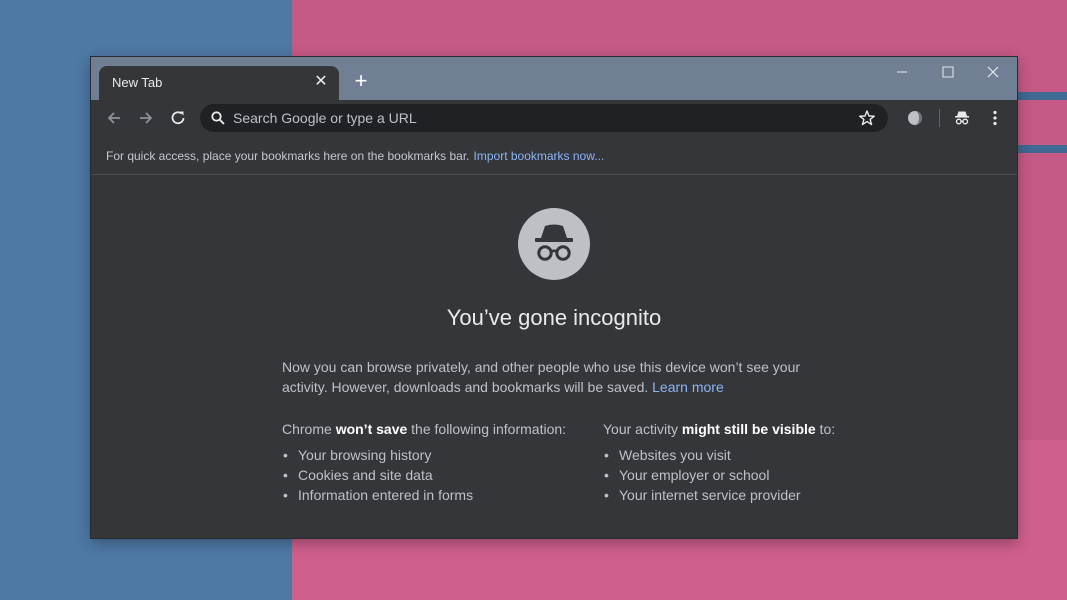 The image size is (1067, 600). I want to click on address-bar-placeholder: Search Google or type a URL, so click(325, 118).